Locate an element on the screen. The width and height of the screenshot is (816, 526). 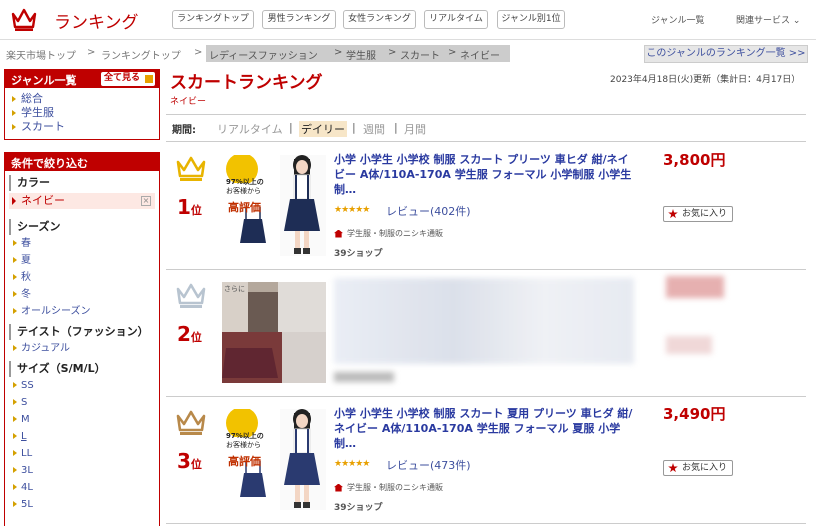
blurred-product-details is located at coordinates (484, 321).